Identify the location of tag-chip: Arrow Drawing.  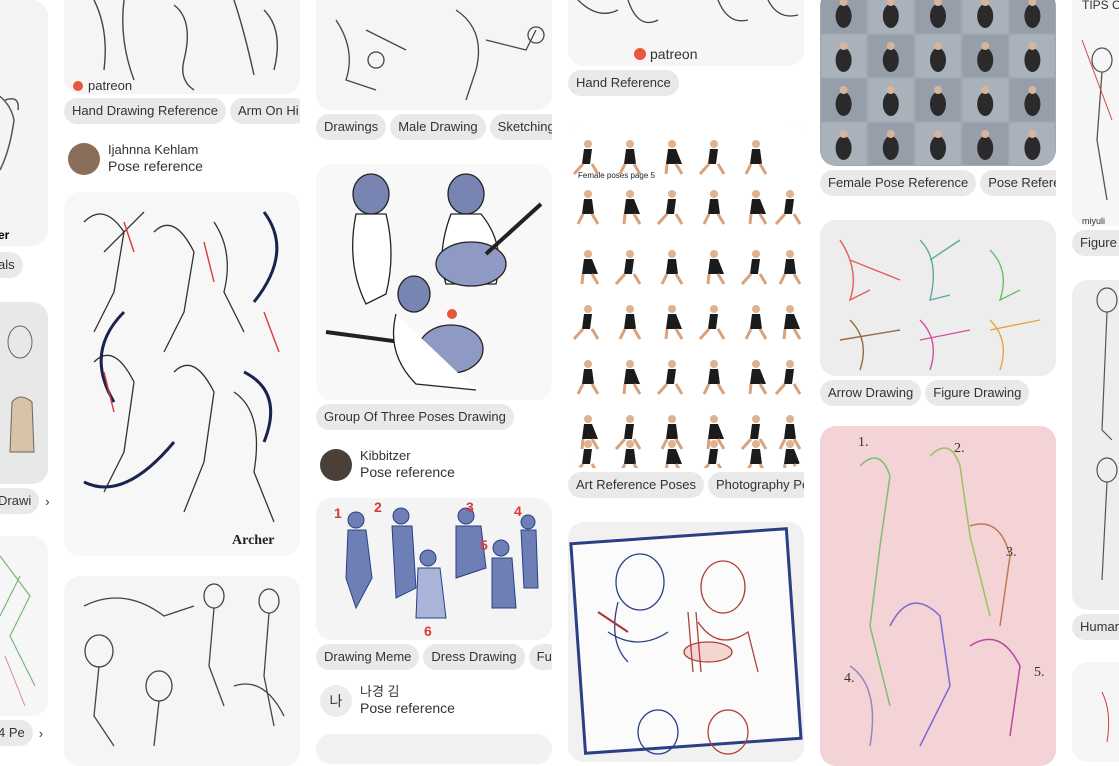
(871, 393).